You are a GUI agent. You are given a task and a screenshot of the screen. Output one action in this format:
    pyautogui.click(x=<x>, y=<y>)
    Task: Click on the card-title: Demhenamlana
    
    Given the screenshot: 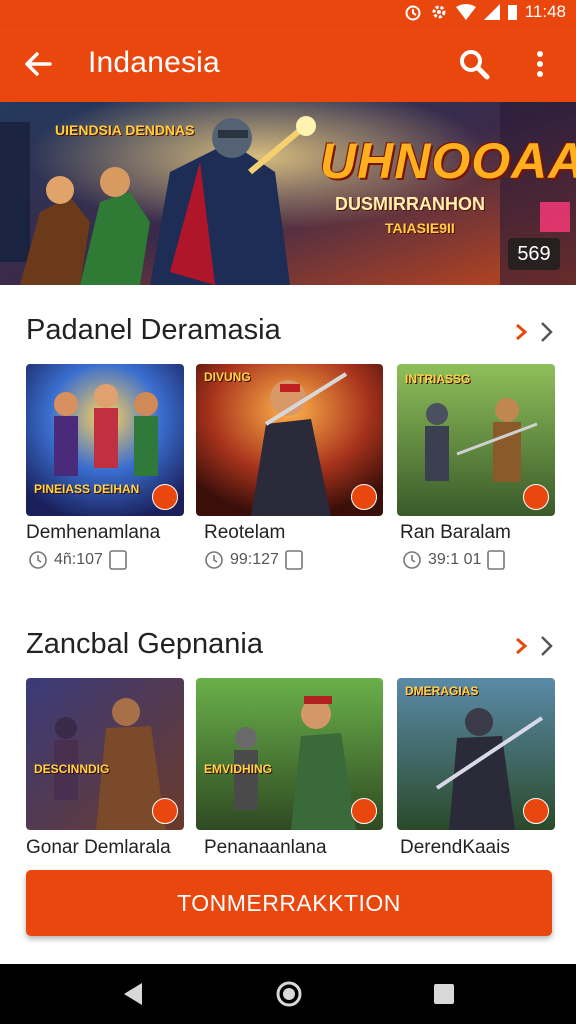 What is the action you would take?
    pyautogui.click(x=93, y=533)
    